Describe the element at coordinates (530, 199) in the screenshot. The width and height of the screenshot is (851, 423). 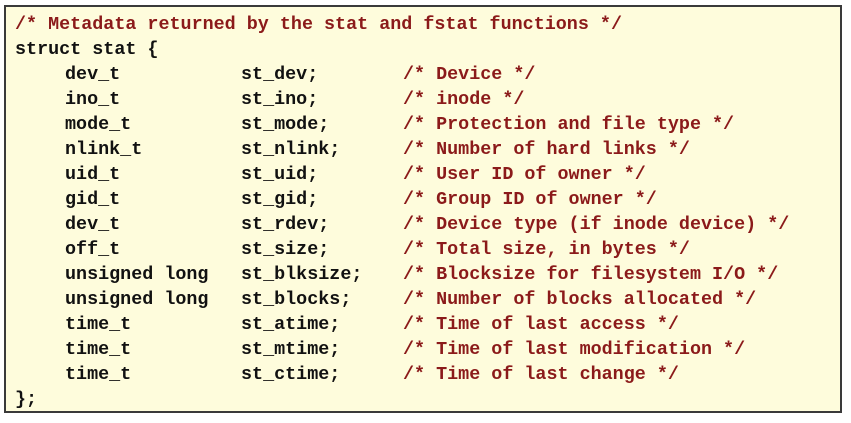
I see `field-comment: /* Group ID of owner */` at that location.